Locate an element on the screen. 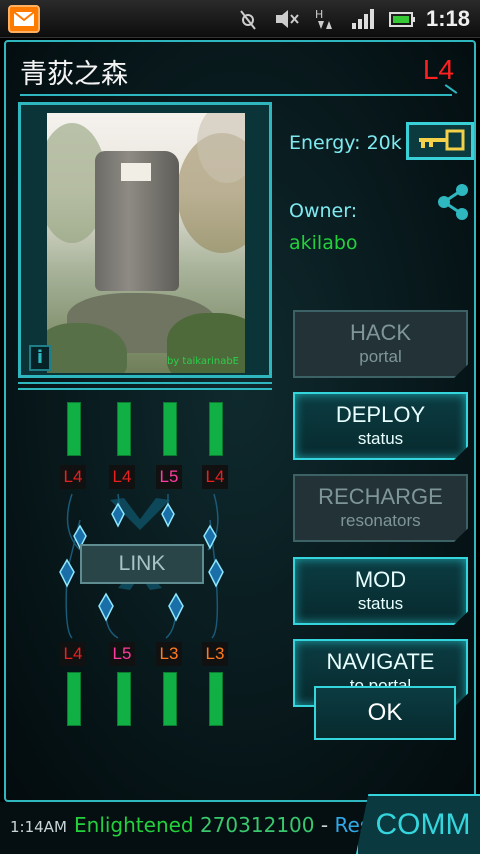 The height and width of the screenshot is (854, 480). share-icon is located at coordinates (454, 202).